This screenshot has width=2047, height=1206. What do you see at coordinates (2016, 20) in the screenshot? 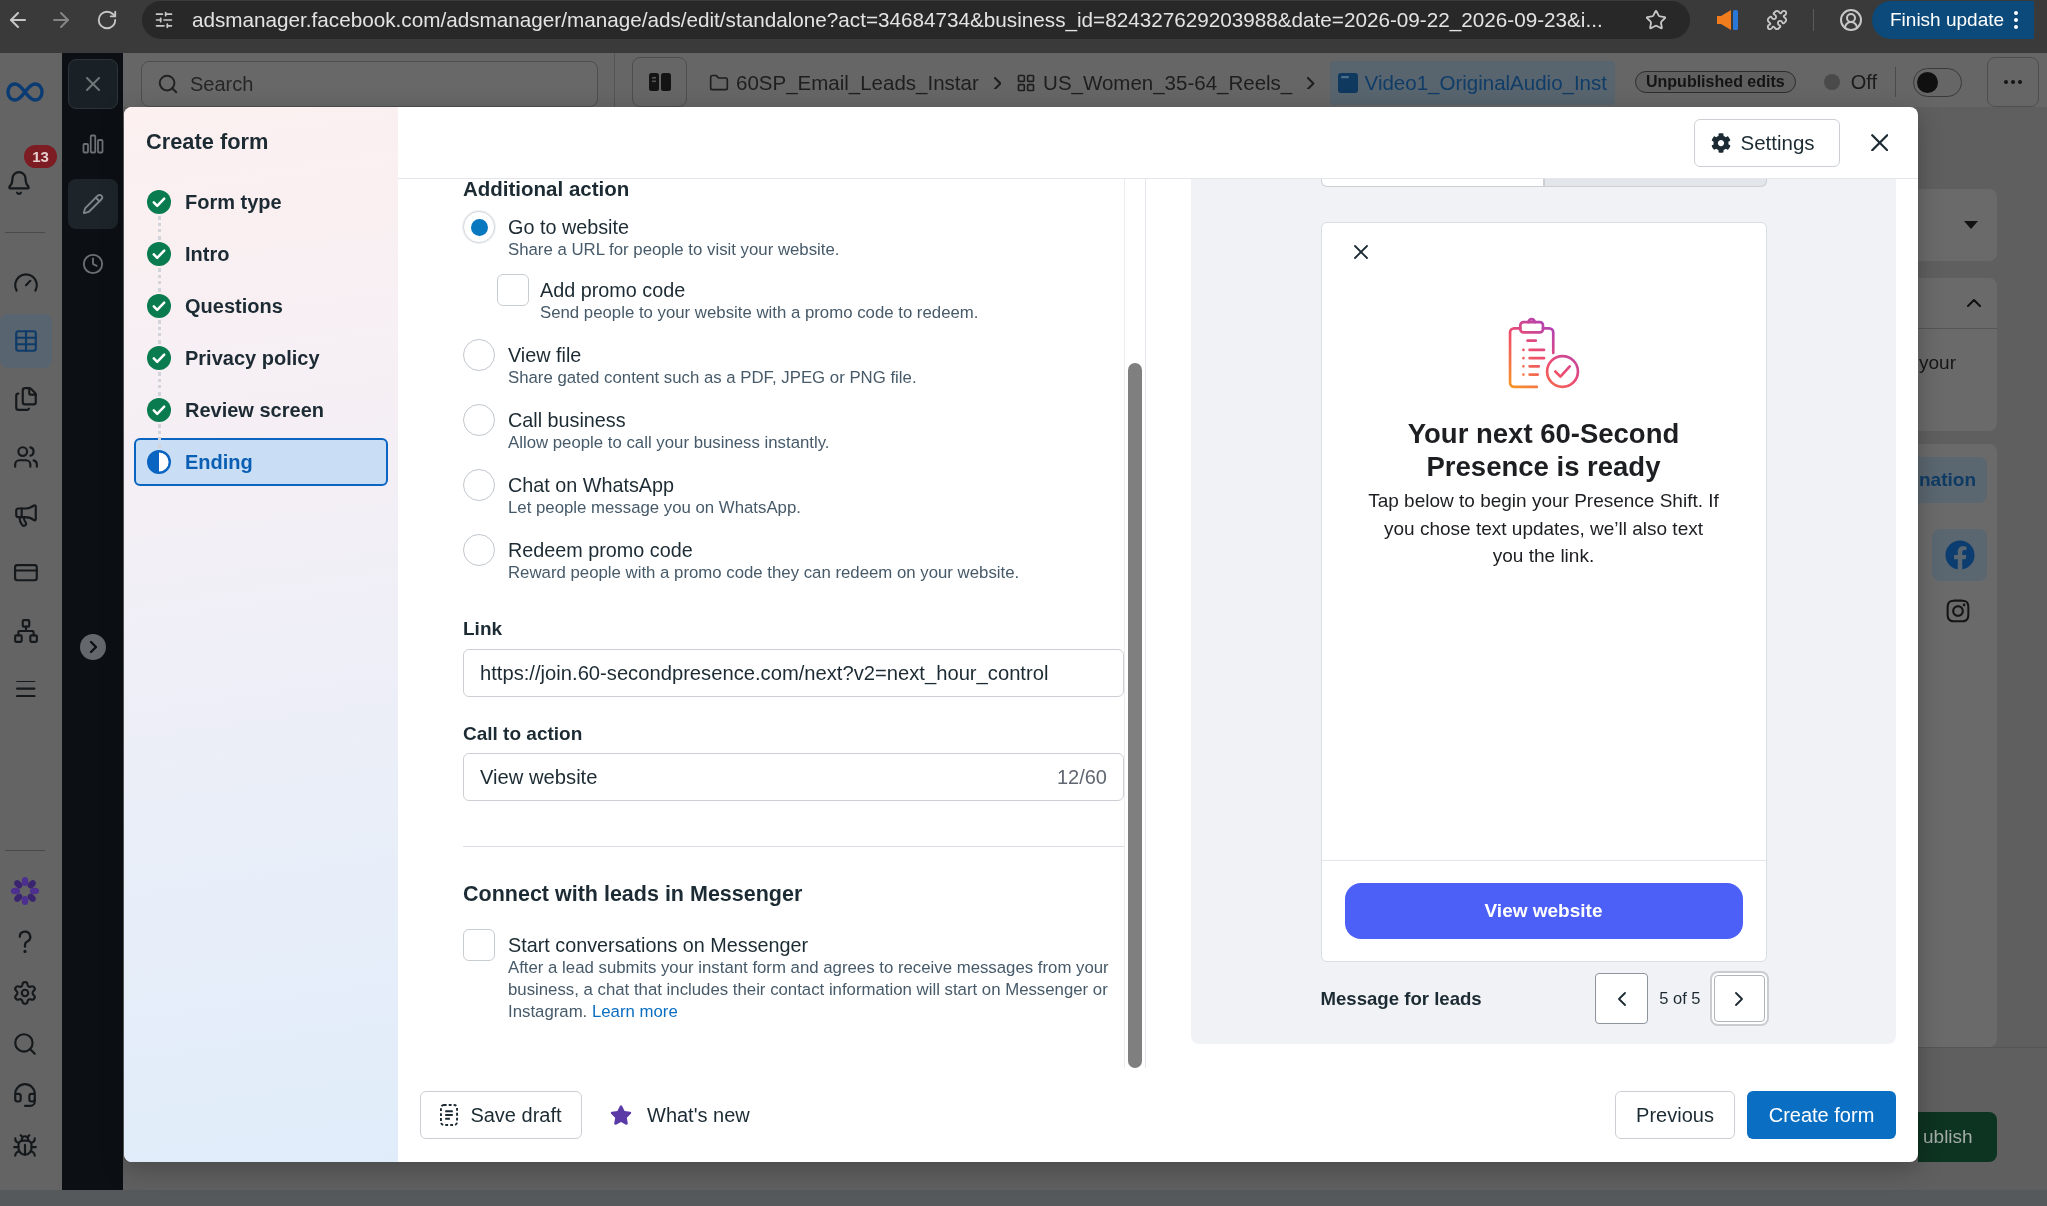
I see `more-vertical-icon` at bounding box center [2016, 20].